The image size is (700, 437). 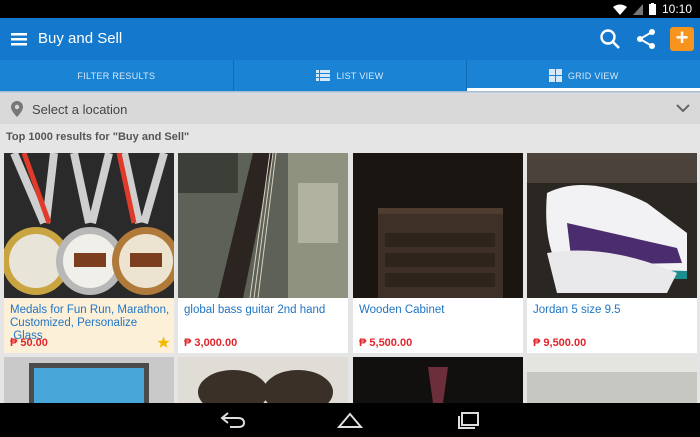 What do you see at coordinates (676, 9) in the screenshot?
I see `status-time: 10:10` at bounding box center [676, 9].